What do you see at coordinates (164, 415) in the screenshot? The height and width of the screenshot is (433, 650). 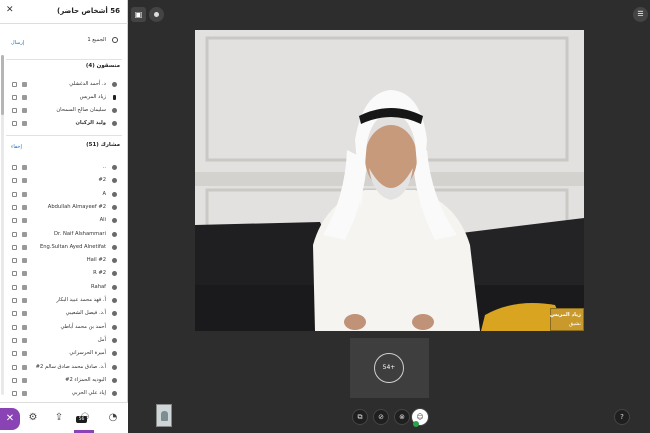 I see `self-view-thumbnail` at bounding box center [164, 415].